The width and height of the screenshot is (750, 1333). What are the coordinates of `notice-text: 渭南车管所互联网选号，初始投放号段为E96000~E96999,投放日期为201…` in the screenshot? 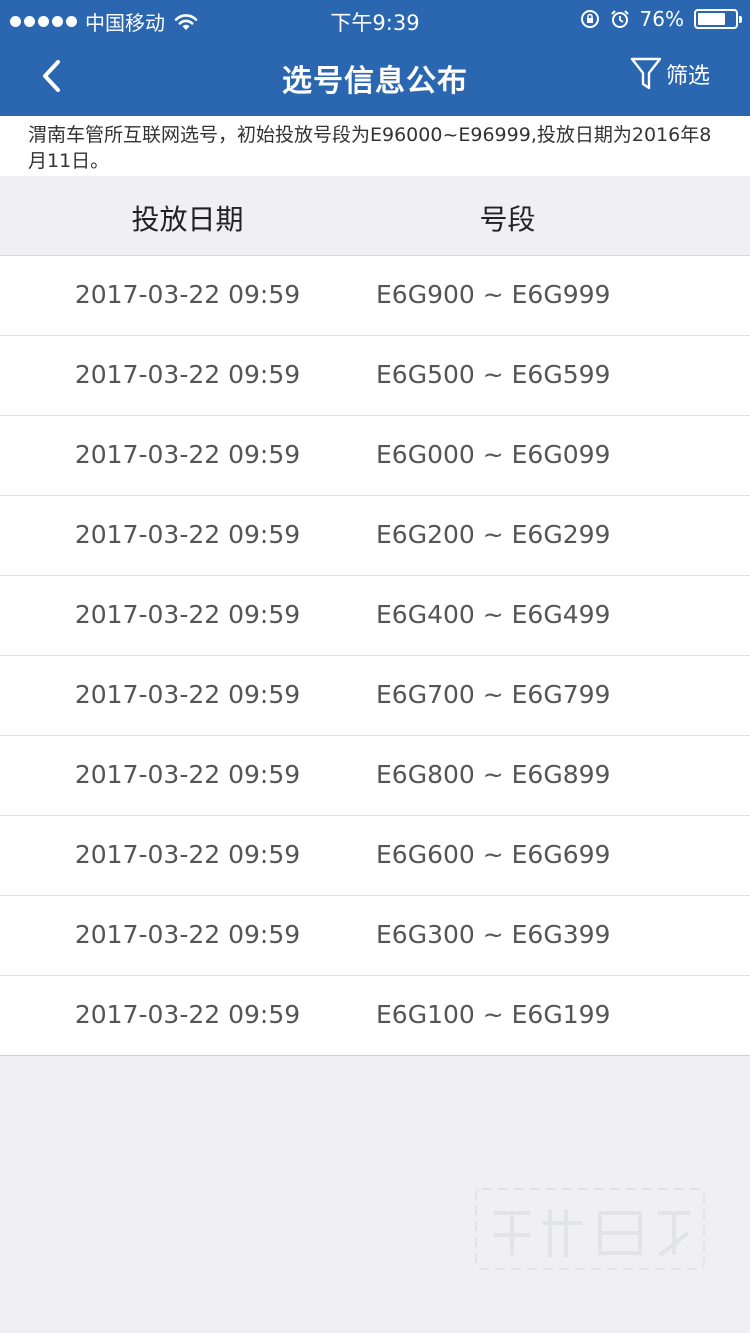 It's located at (375, 146).